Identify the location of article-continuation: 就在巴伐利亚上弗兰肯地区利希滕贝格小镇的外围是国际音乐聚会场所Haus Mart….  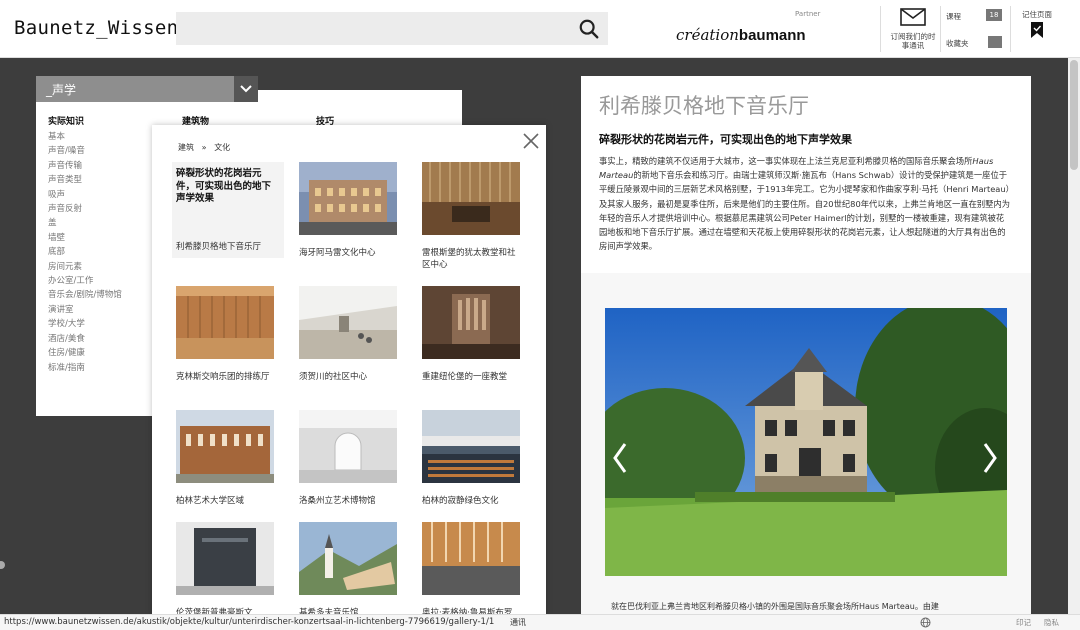
(775, 606).